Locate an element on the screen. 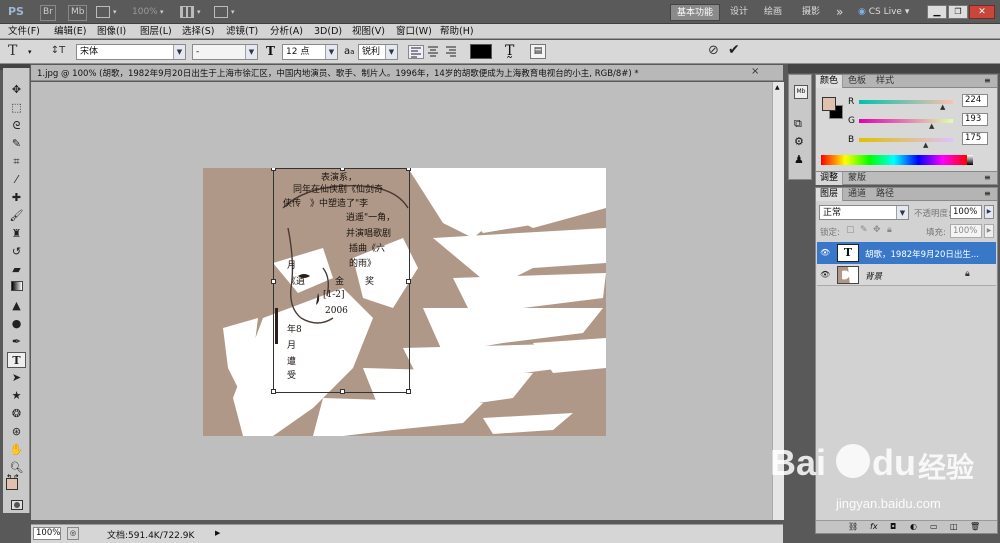  channel-g-value: 193 is located at coordinates (975, 119).